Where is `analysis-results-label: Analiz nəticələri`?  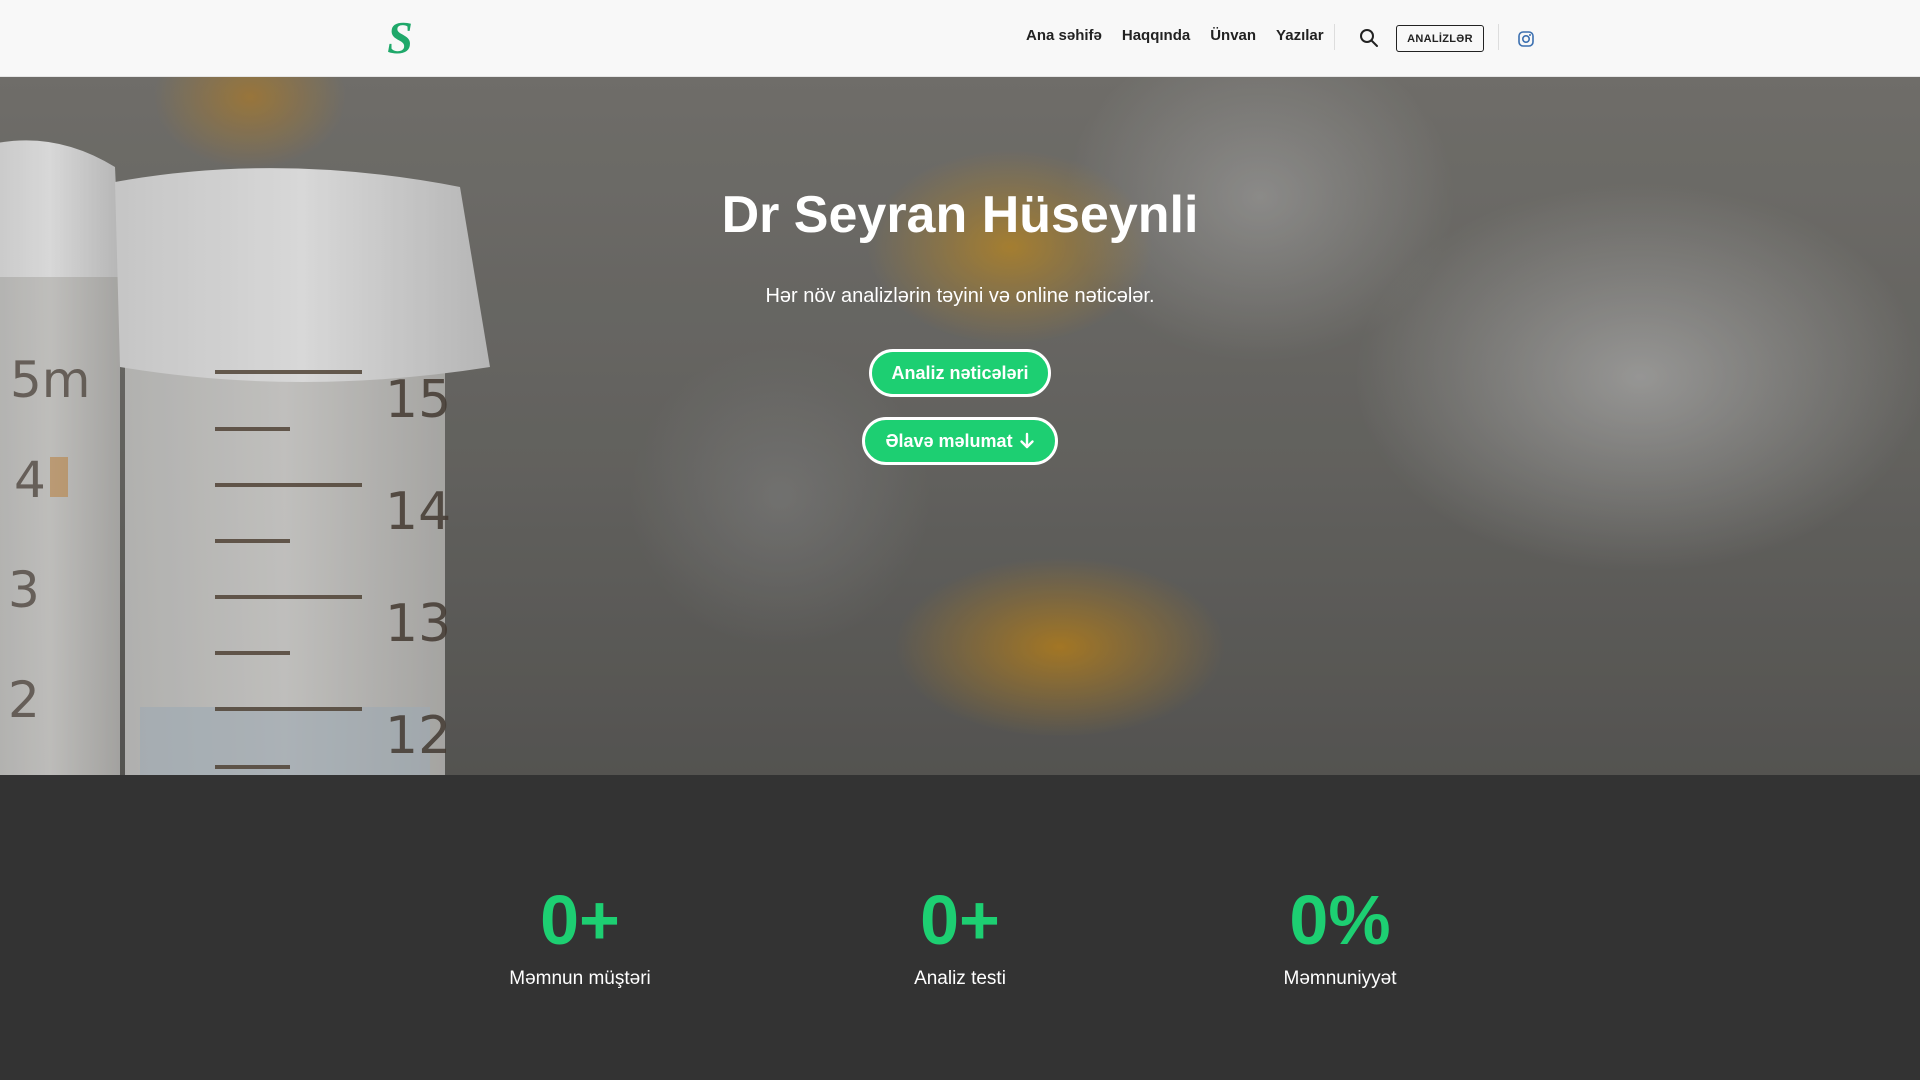 analysis-results-label: Analiz nəticələri is located at coordinates (960, 372).